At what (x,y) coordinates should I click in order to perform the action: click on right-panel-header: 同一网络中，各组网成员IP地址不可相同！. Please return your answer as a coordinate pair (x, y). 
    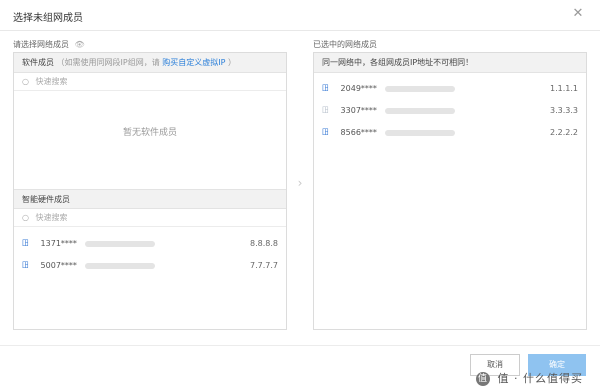
    Looking at the image, I should click on (450, 63).